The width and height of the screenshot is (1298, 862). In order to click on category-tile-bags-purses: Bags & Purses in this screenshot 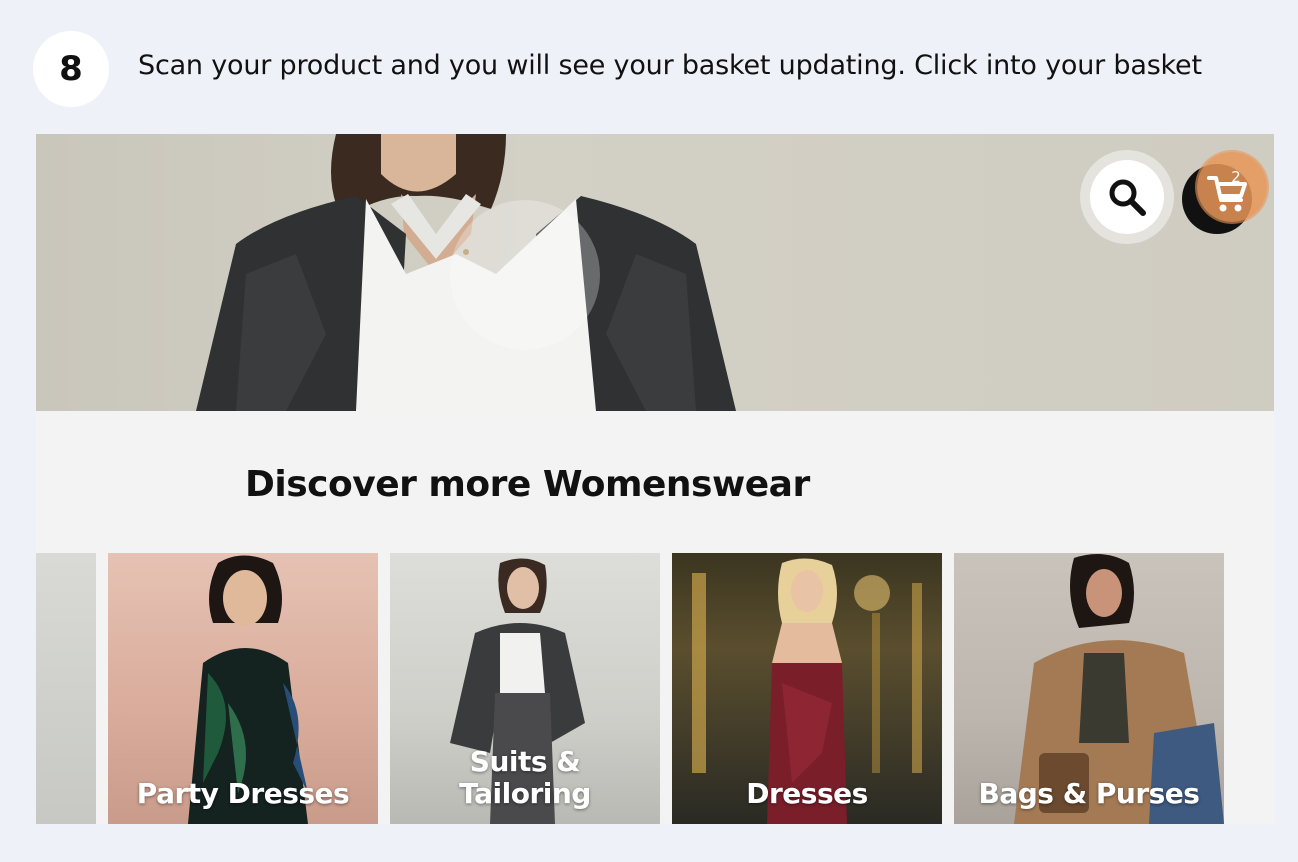, I will do `click(1089, 688)`.